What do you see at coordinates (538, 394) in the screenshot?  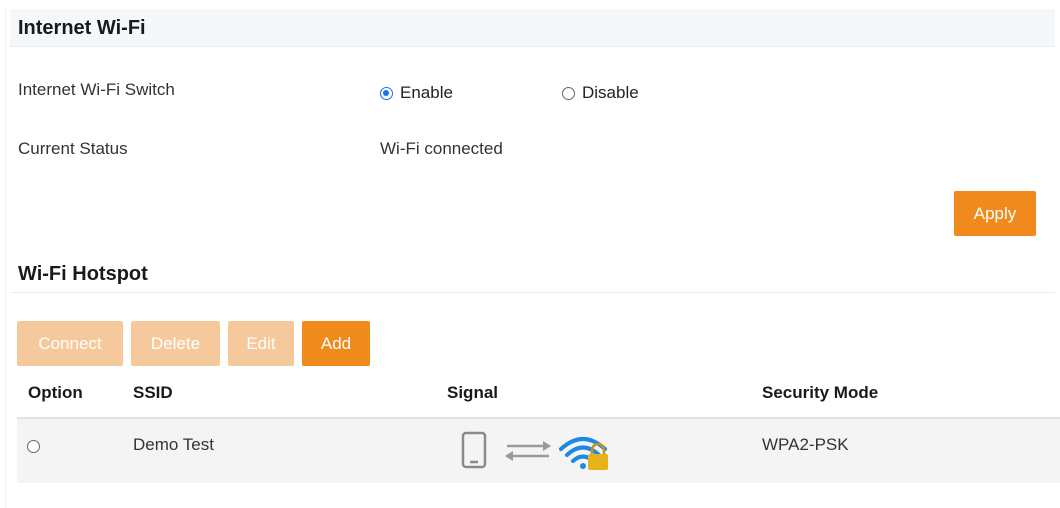 I see `hotspot-table-header: Option SSID Signal Security Mode` at bounding box center [538, 394].